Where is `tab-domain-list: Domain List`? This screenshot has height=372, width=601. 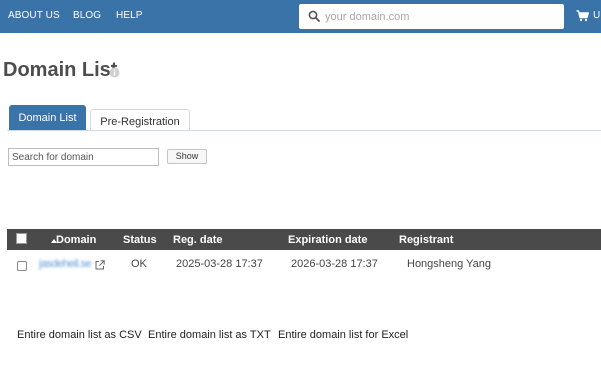
tab-domain-list: Domain List is located at coordinates (47, 118).